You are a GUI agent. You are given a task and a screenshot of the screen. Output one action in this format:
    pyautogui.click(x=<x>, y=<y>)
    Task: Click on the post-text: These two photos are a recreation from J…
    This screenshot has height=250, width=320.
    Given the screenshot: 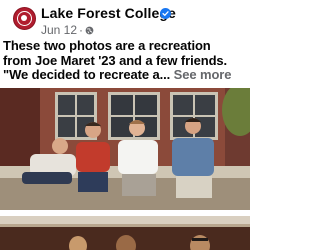 What is the action you would take?
    pyautogui.click(x=126, y=61)
    